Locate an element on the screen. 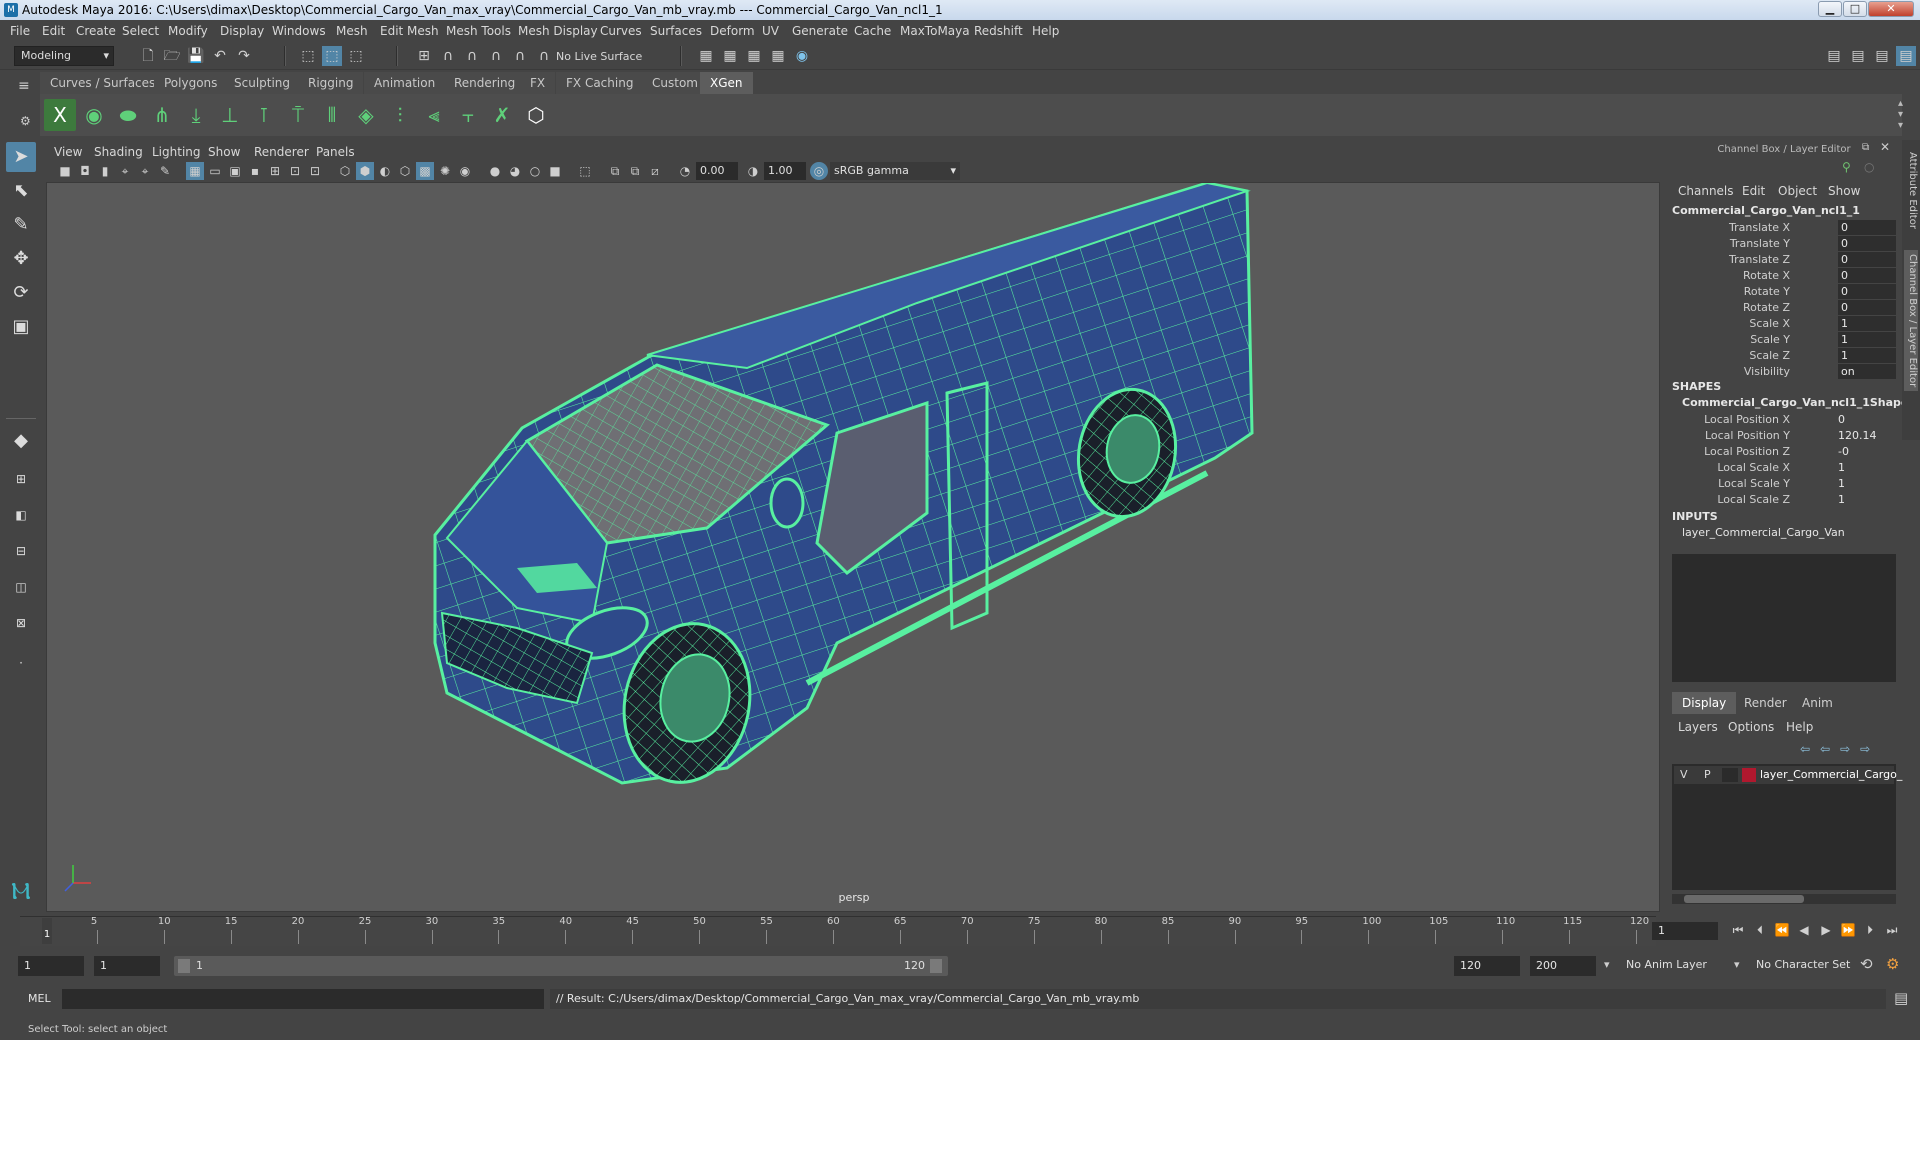  wireframe-on-shaded-icon: ⬡ is located at coordinates (405, 171).